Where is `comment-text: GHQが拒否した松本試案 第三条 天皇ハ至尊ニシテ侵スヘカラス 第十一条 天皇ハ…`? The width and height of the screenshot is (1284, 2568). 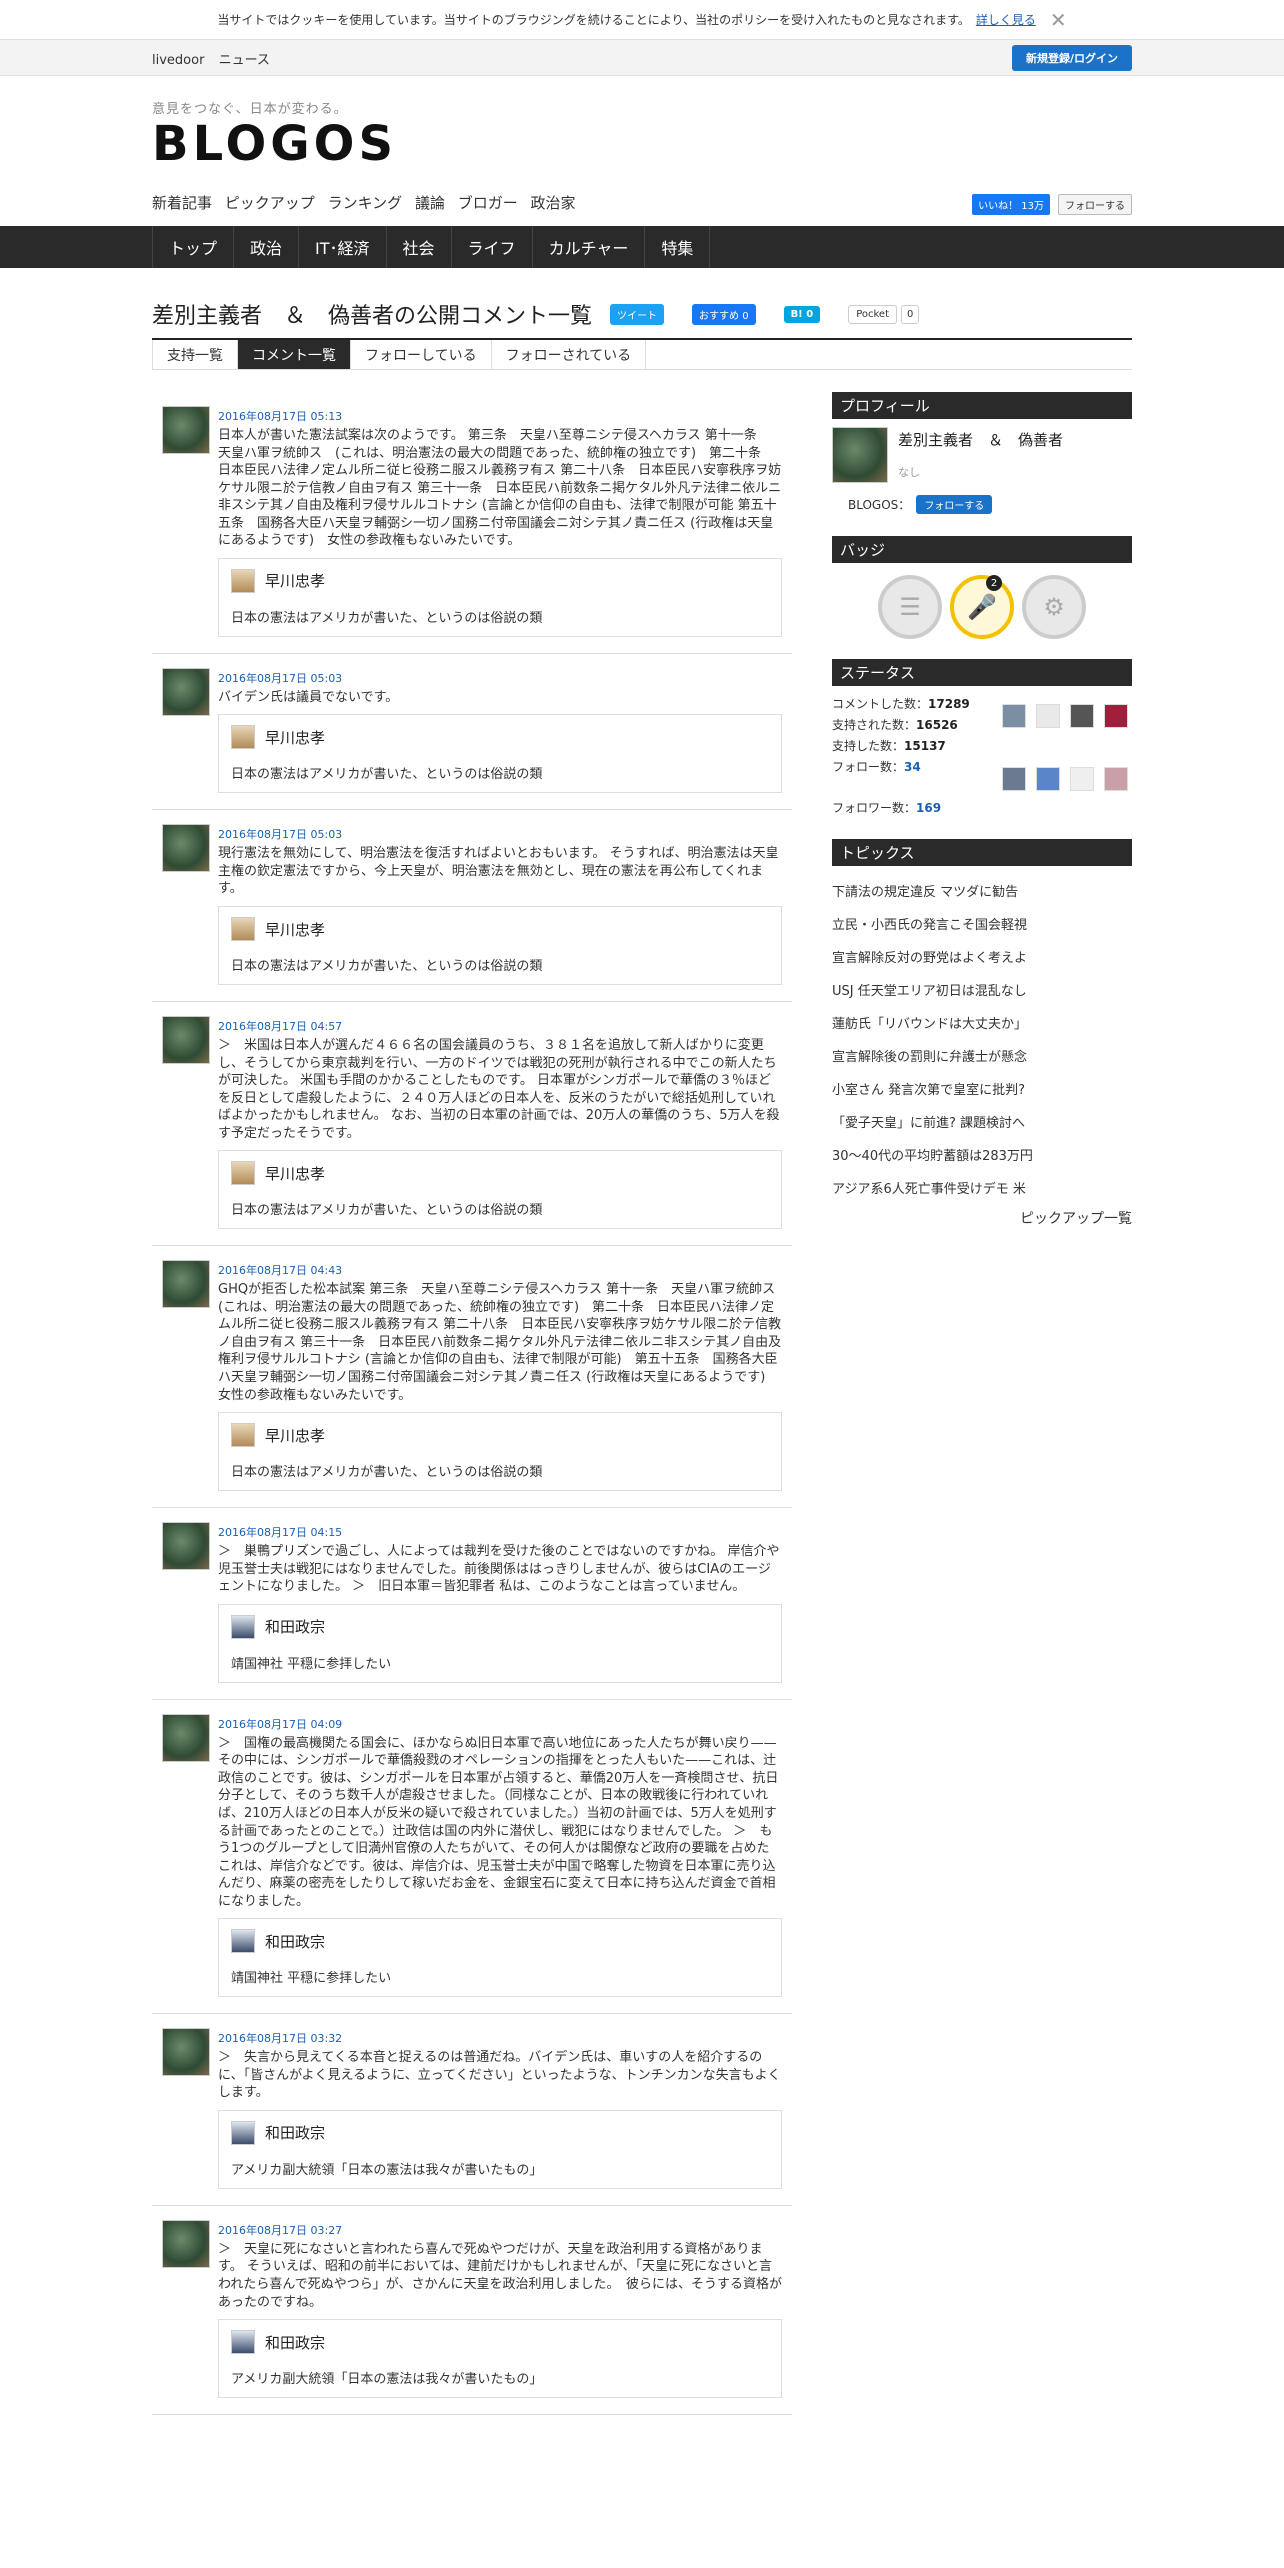
comment-text: GHQが拒否した松本試案 第三条 天皇ハ至尊ニシテ侵スヘカラス 第十一条 天皇ハ… is located at coordinates (503, 1342).